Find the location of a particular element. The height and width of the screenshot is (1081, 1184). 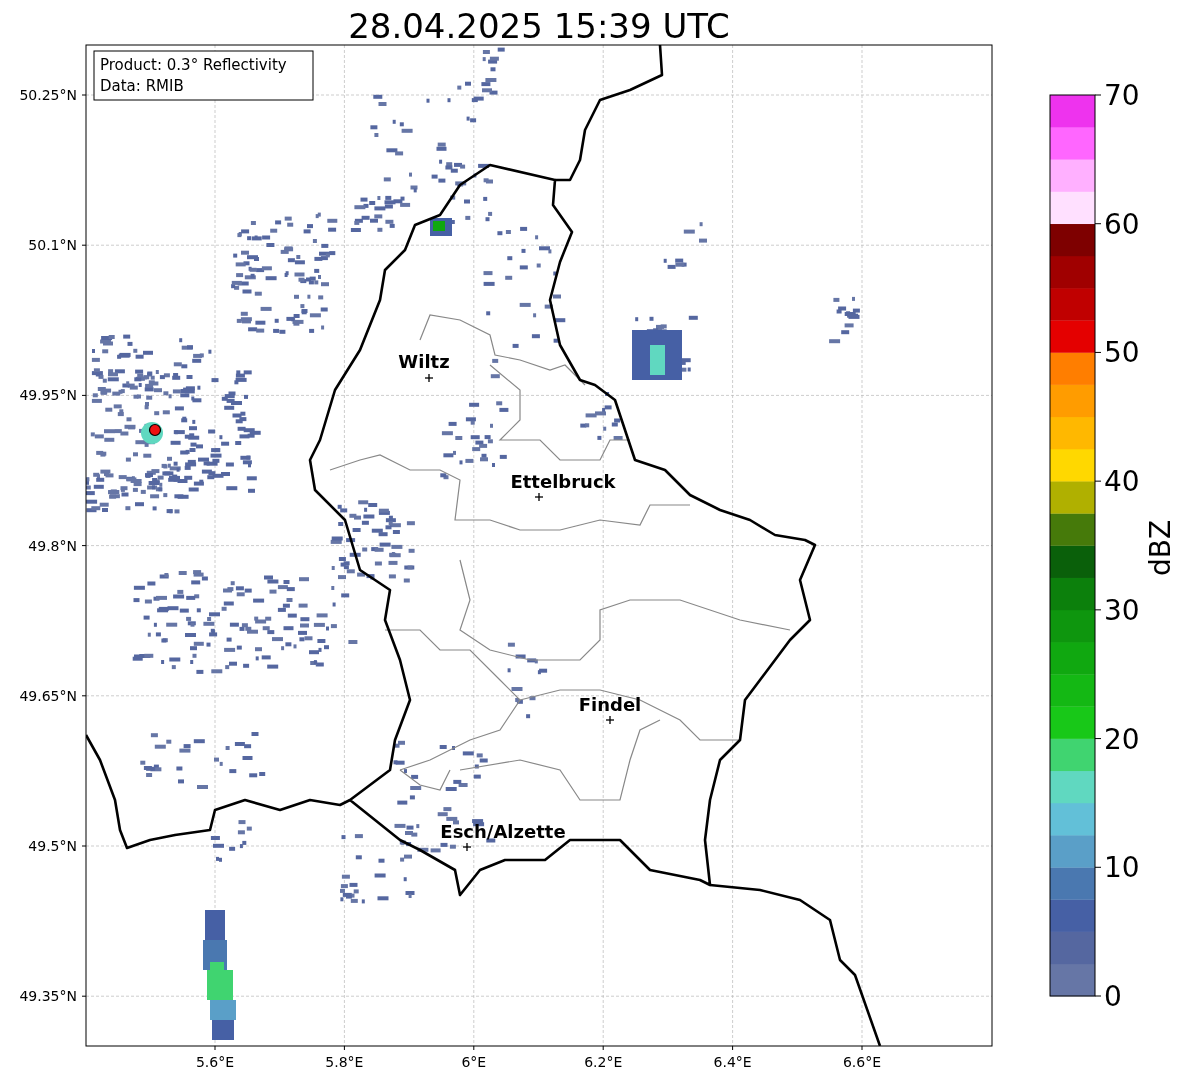

info-text: Data: RMIB is located at coordinates (142, 86).